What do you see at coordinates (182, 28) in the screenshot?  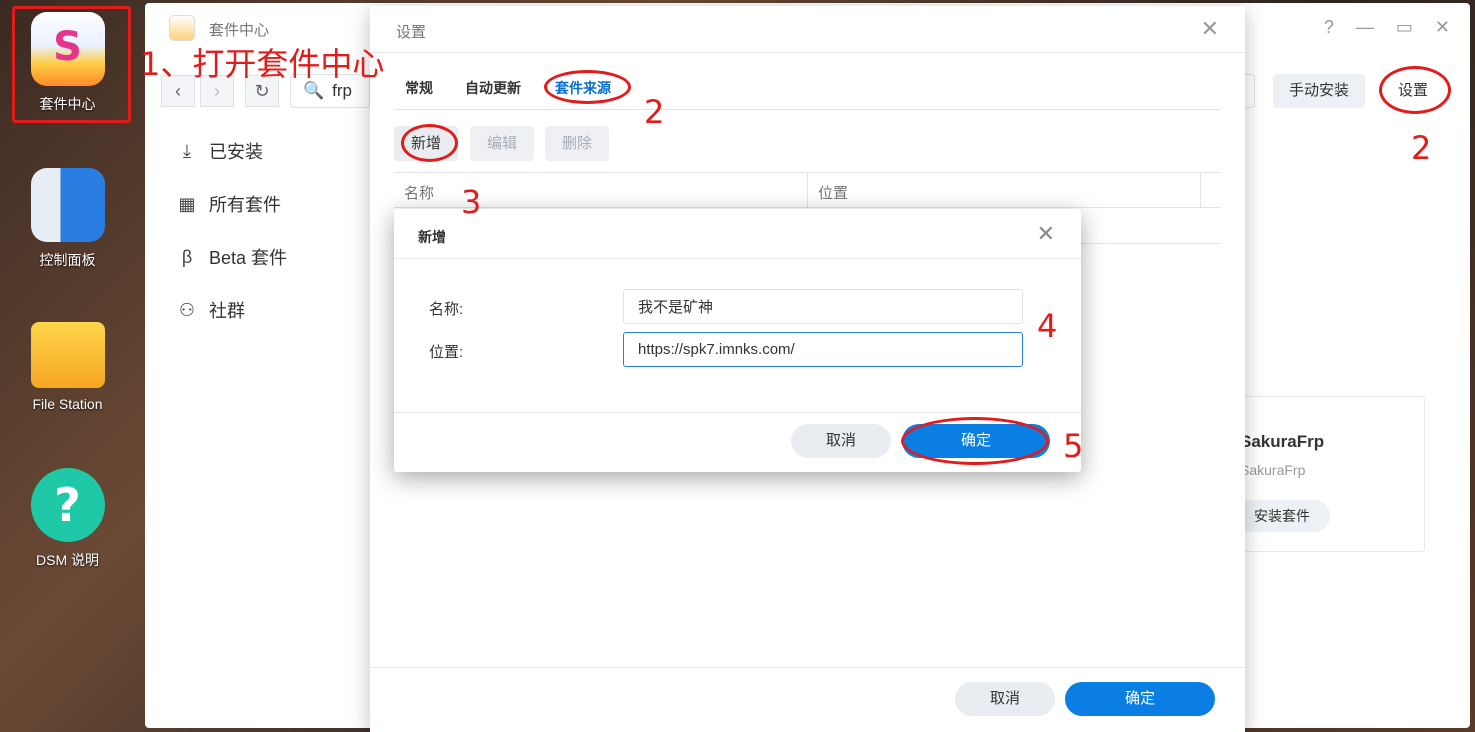 I see `package-center-small-icon` at bounding box center [182, 28].